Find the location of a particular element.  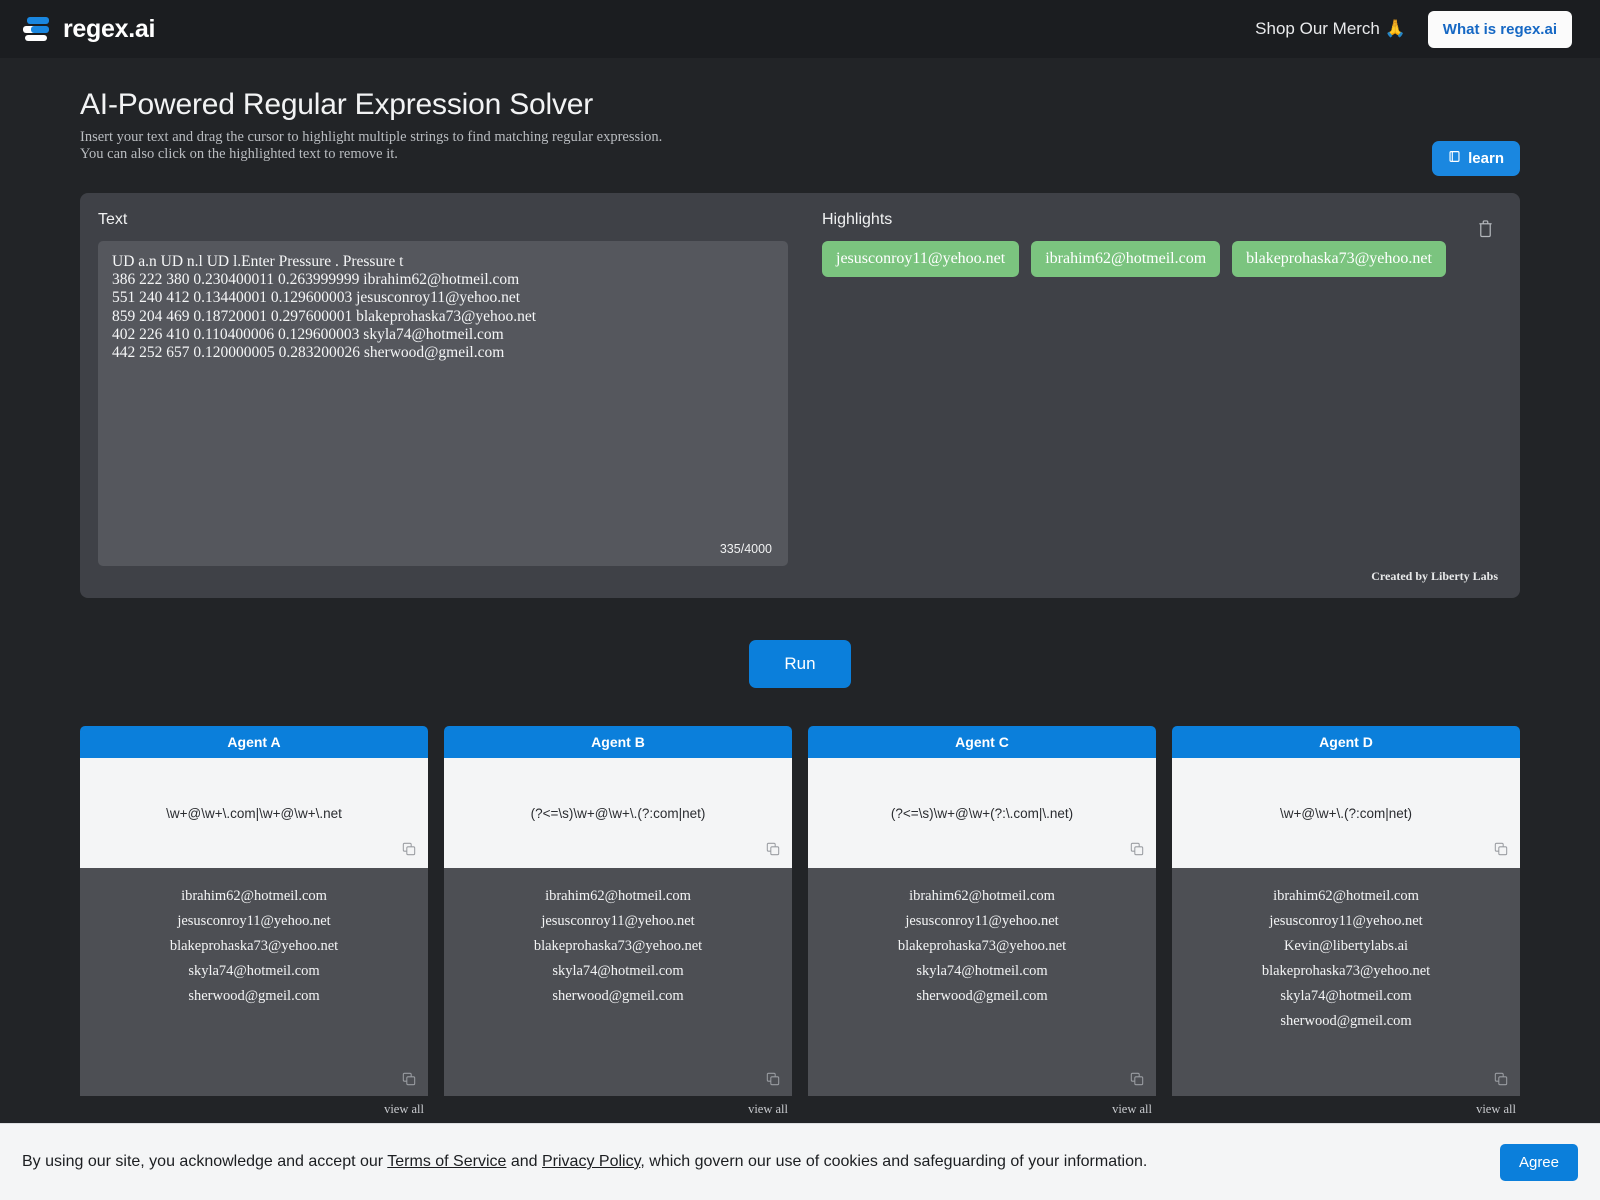

run-button-container: Run is located at coordinates (800, 664).